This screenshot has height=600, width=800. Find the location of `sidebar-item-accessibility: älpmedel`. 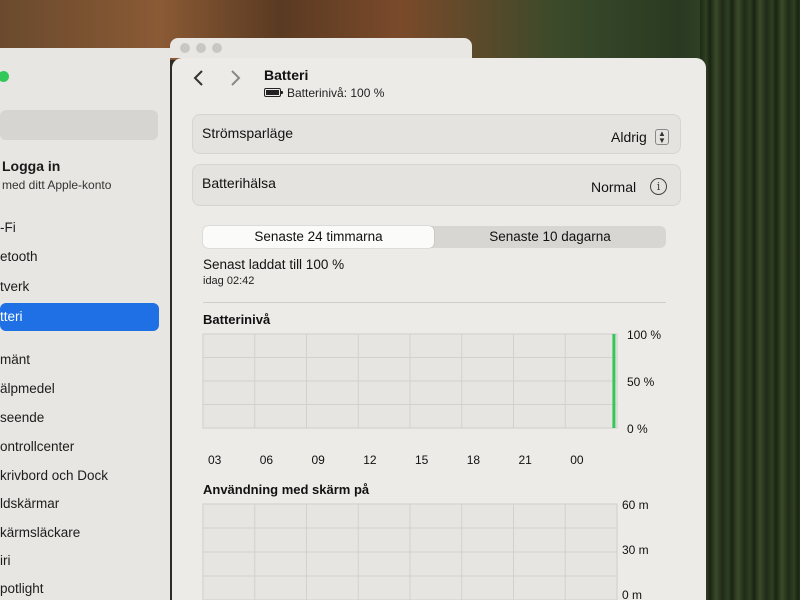

sidebar-item-accessibility: älpmedel is located at coordinates (27, 388).